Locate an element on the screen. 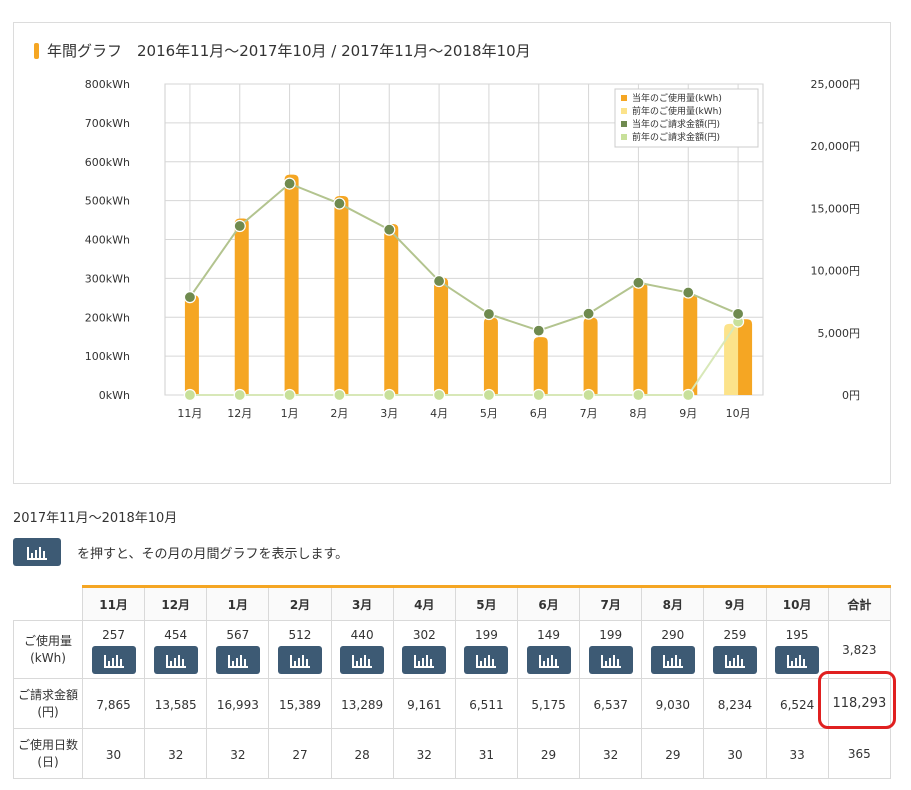 The width and height of the screenshot is (911, 790). billing-value: 6,537 is located at coordinates (610, 704).